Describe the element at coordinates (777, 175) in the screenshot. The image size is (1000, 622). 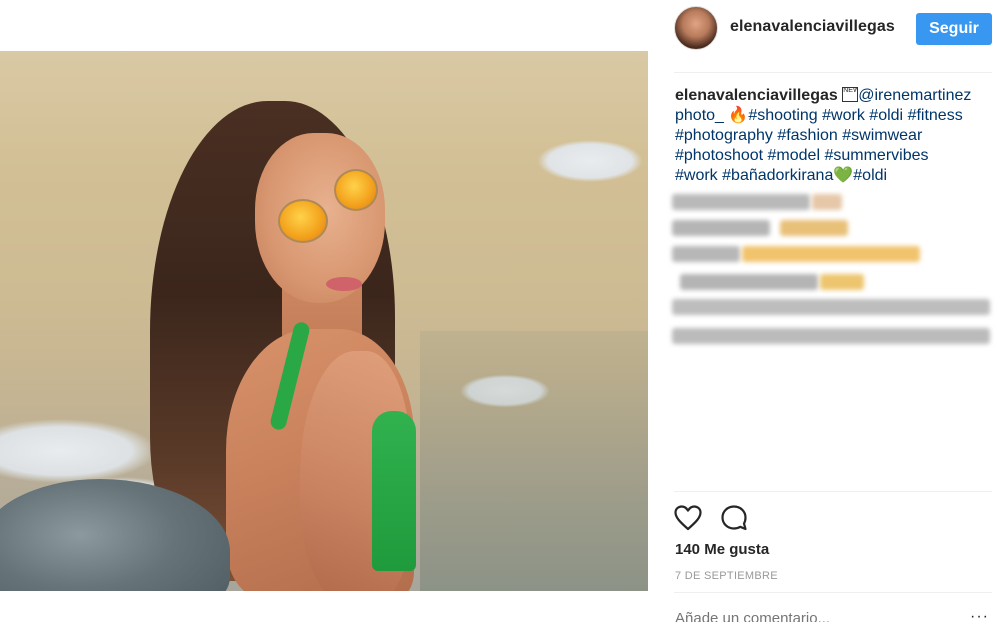
I see `hashtag: #bañadorkirana` at that location.